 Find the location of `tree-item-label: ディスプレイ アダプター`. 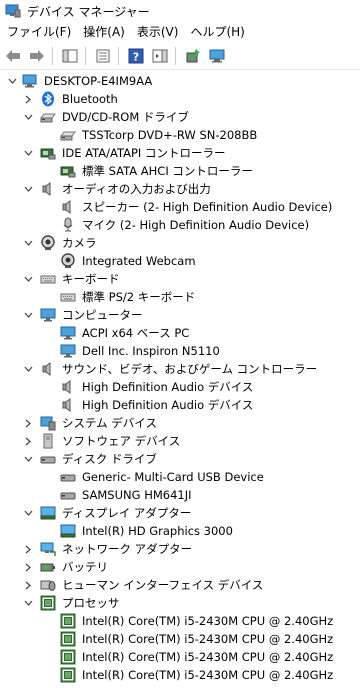

tree-item-label: ディスプレイ アダプター is located at coordinates (127, 513).